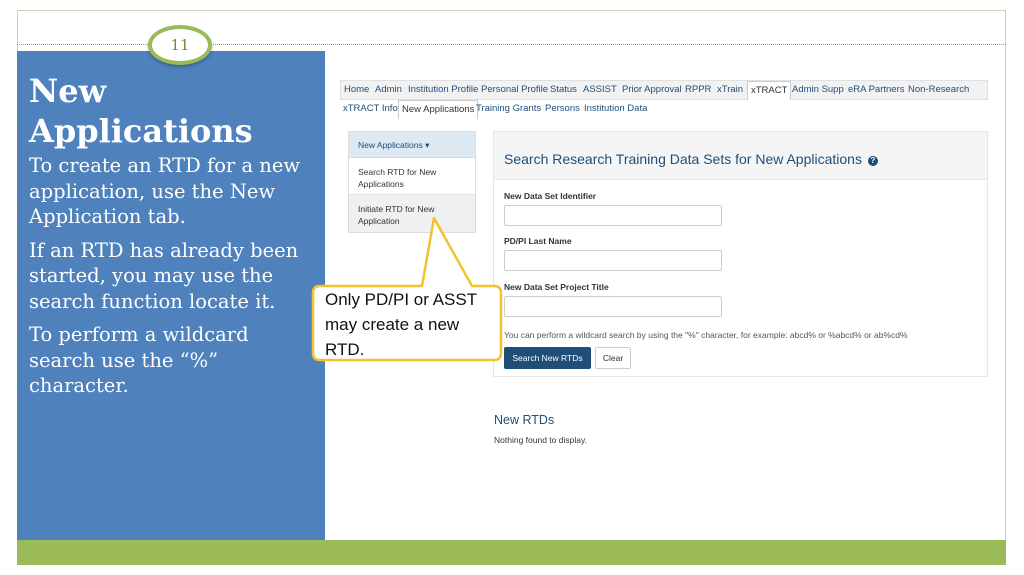  What do you see at coordinates (613, 306) in the screenshot?
I see `project-title-input` at bounding box center [613, 306].